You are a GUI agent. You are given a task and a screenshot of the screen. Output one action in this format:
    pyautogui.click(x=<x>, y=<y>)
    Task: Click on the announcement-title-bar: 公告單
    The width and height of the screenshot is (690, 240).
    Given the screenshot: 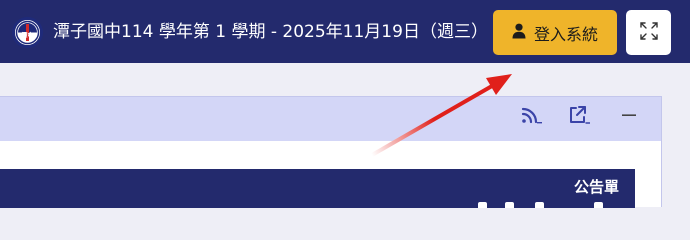 What is the action you would take?
    pyautogui.click(x=317, y=188)
    